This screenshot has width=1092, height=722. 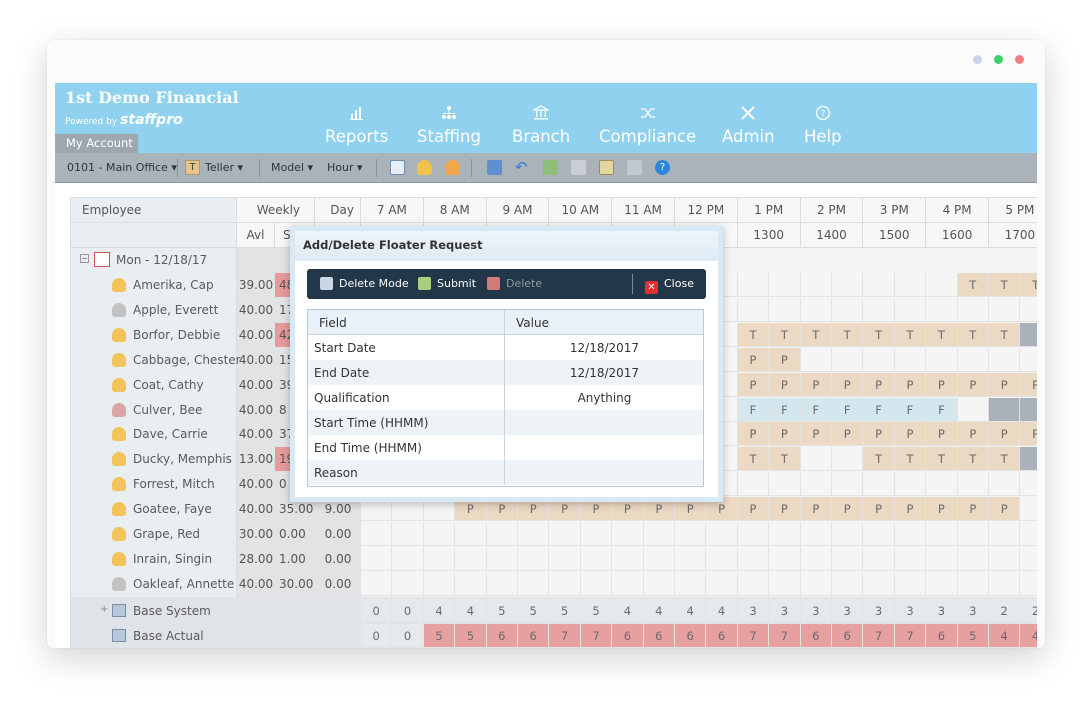 I want to click on clipboard-icon, so click(x=606, y=167).